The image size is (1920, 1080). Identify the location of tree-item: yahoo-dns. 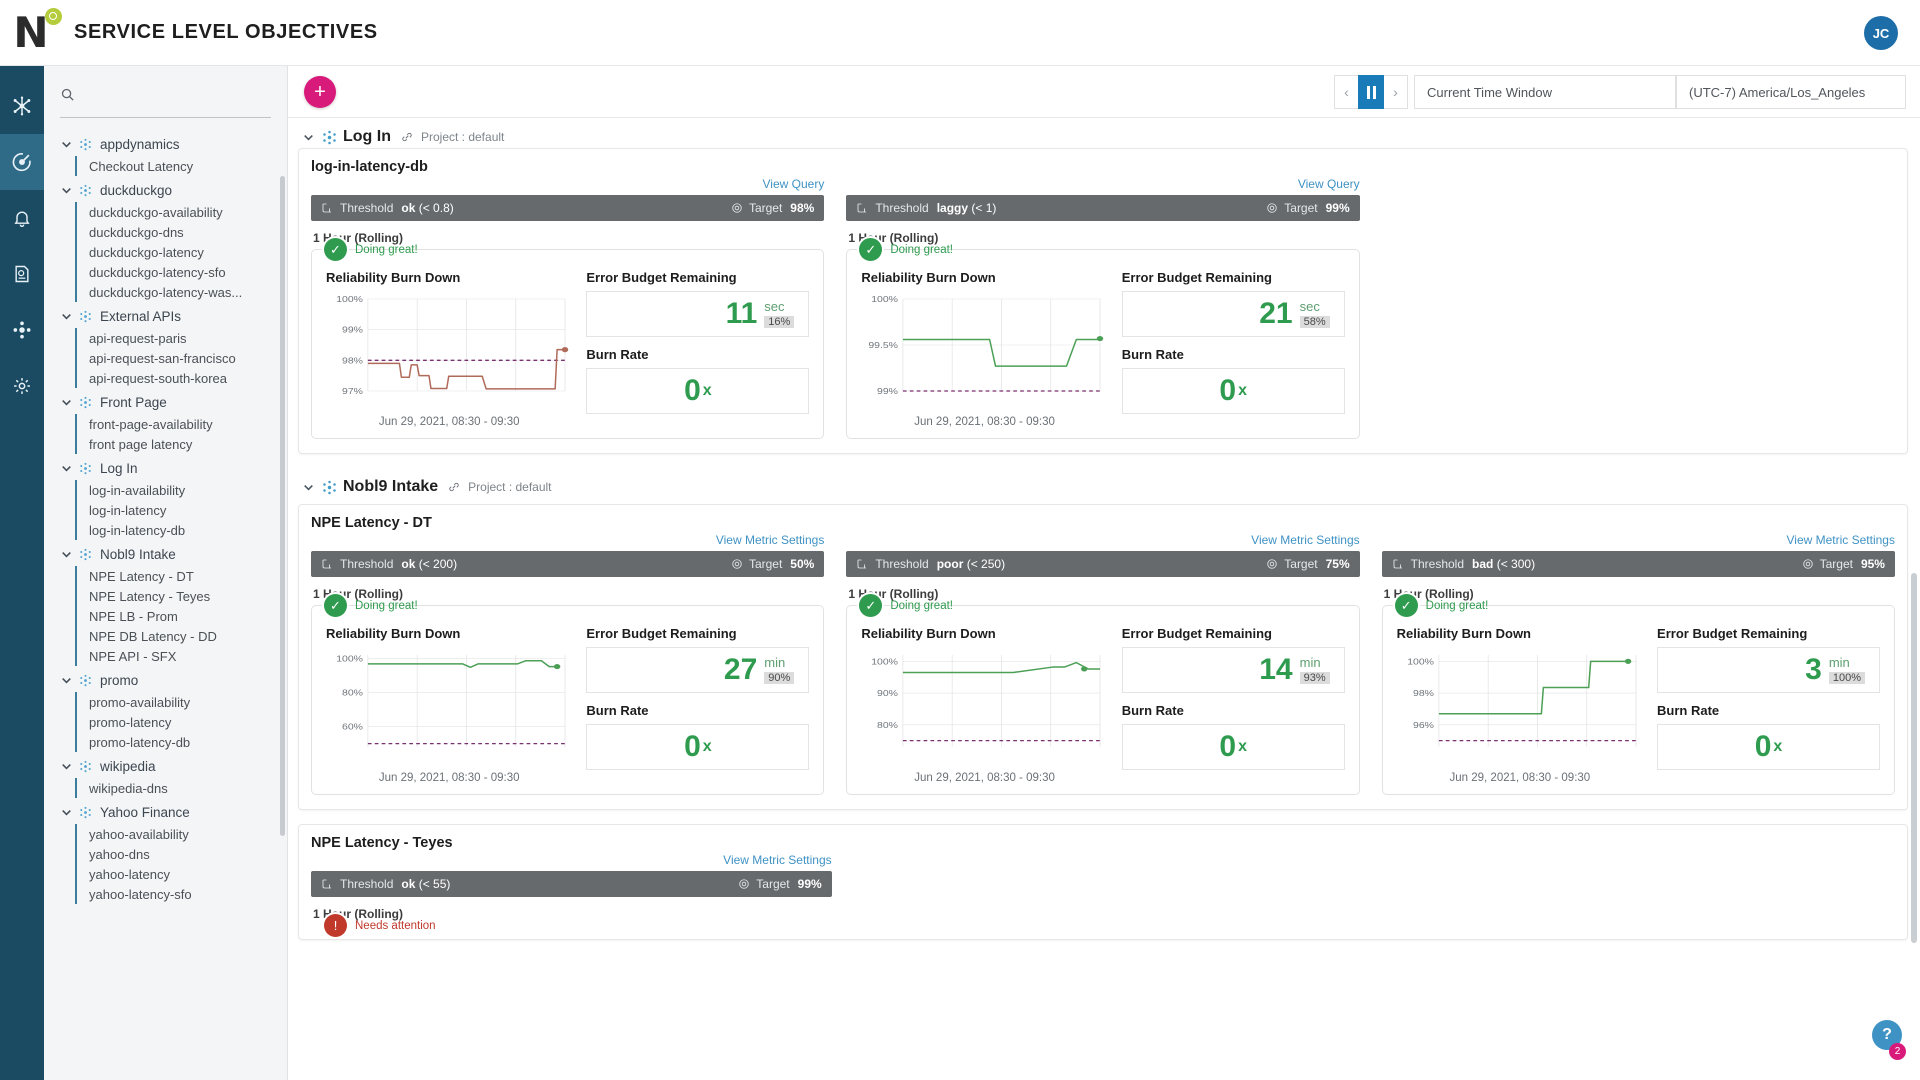
(182, 854).